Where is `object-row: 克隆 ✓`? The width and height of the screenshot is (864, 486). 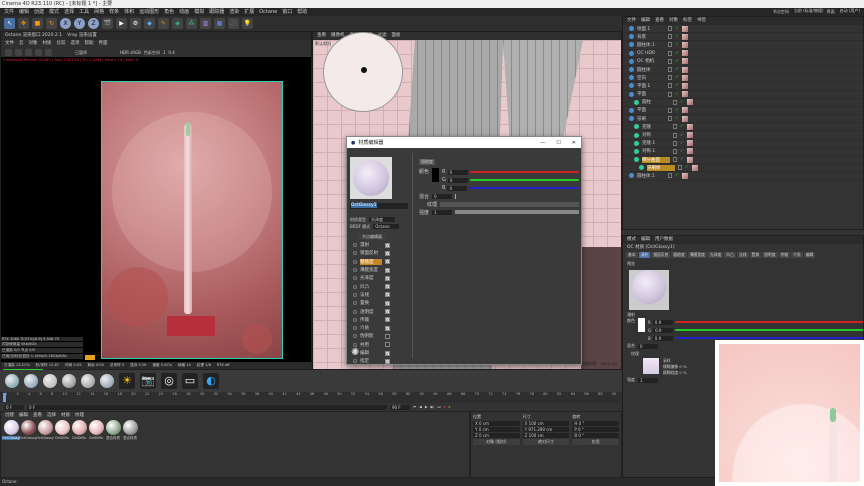
object-row: 克隆 ✓ is located at coordinates (743, 127).